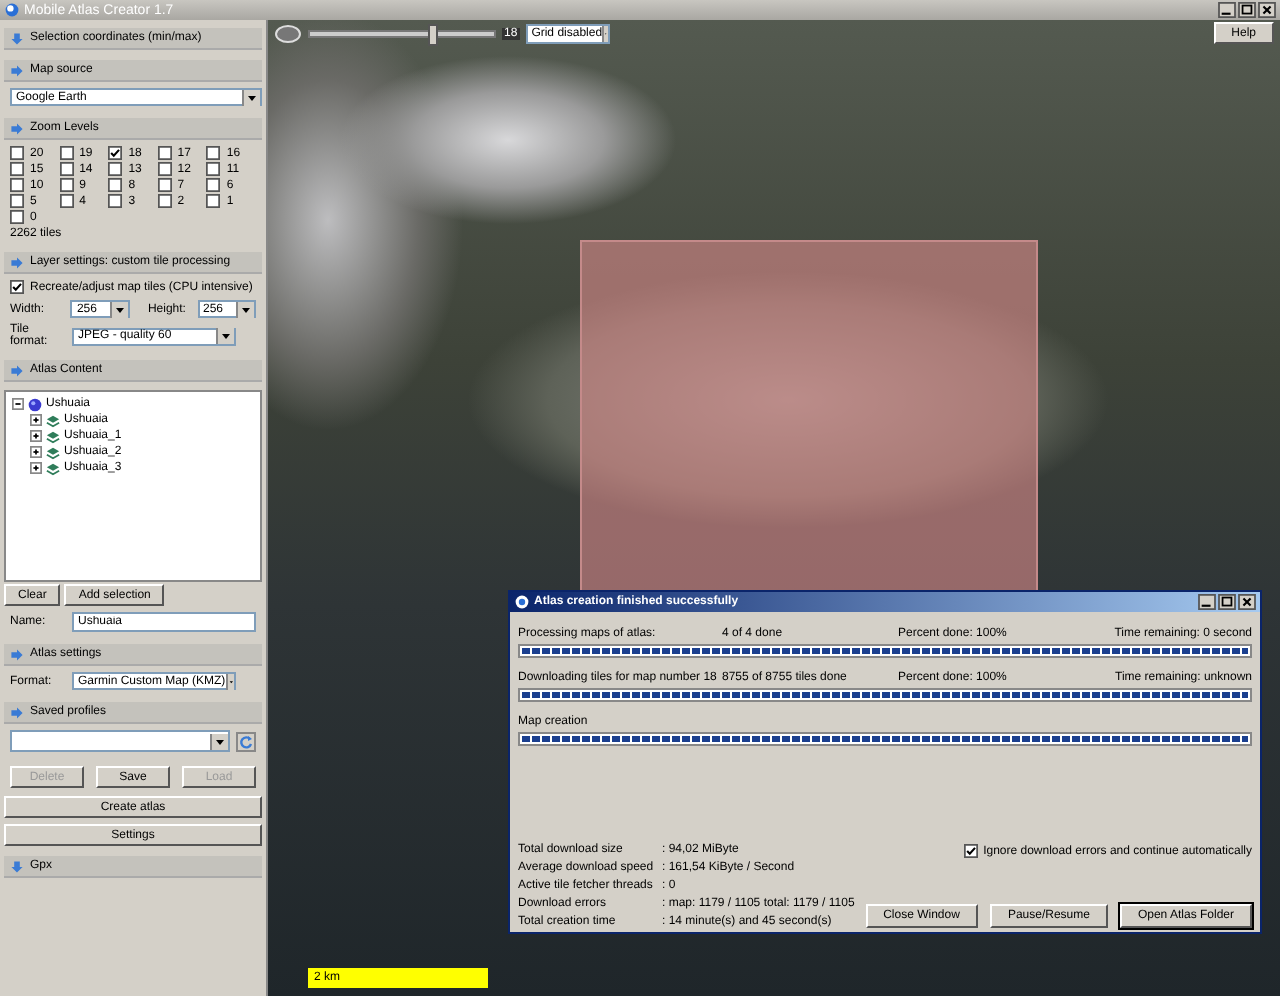 The image size is (1280, 996). Describe the element at coordinates (246, 741) in the screenshot. I see `refresh-icon` at that location.